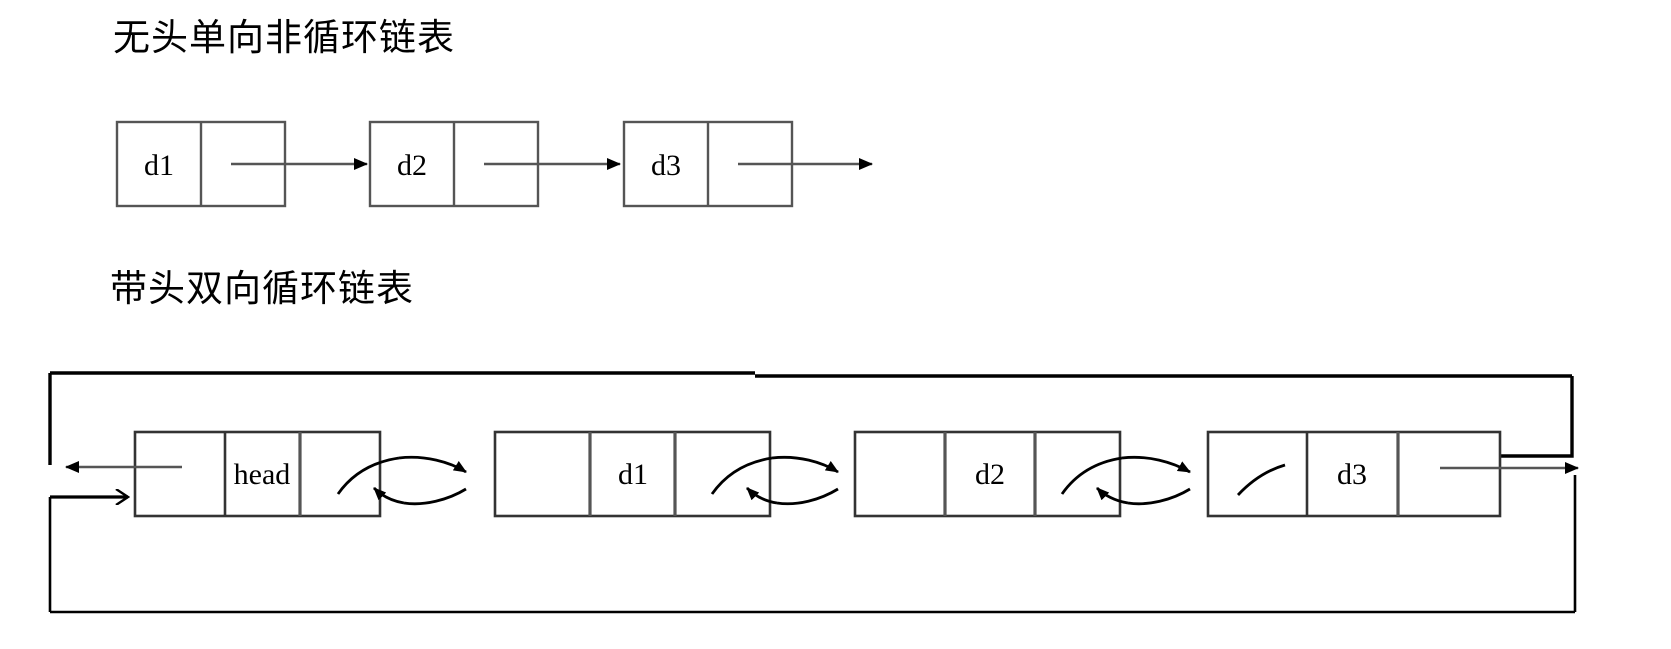  I want to click on singly-node-3-data: d3, so click(666, 165).